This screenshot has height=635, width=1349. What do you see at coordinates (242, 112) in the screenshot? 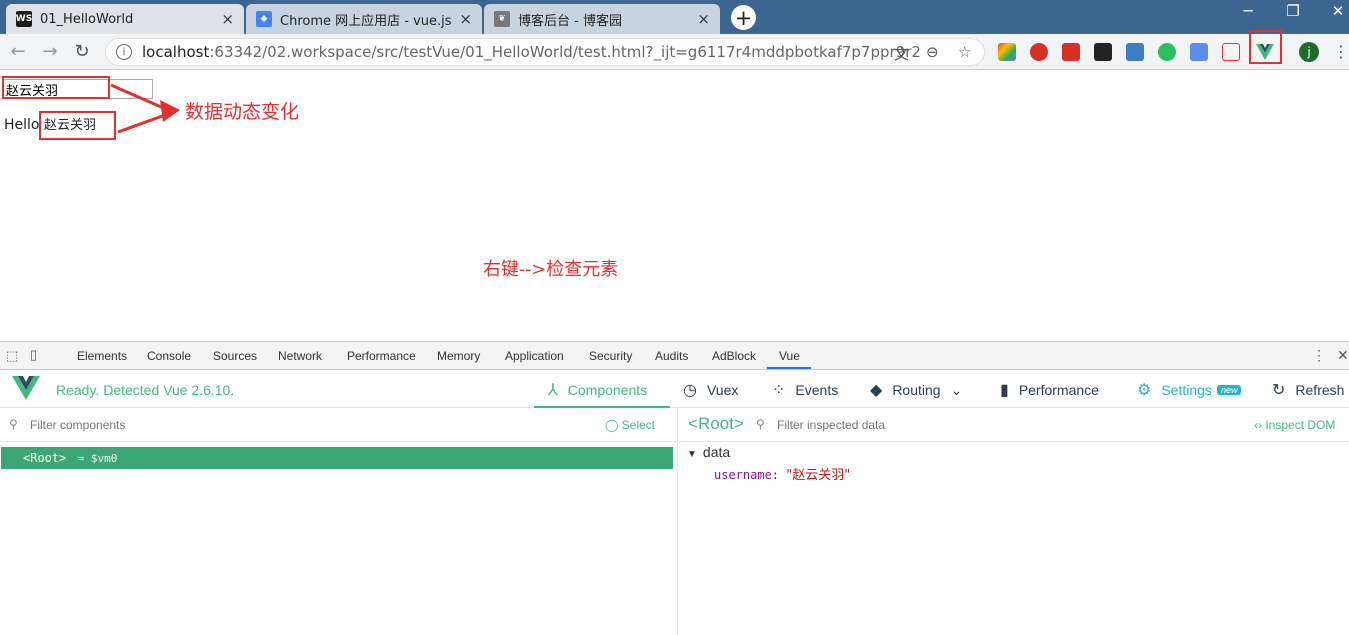
I see `annotation-data-change: 数据动态变化` at bounding box center [242, 112].